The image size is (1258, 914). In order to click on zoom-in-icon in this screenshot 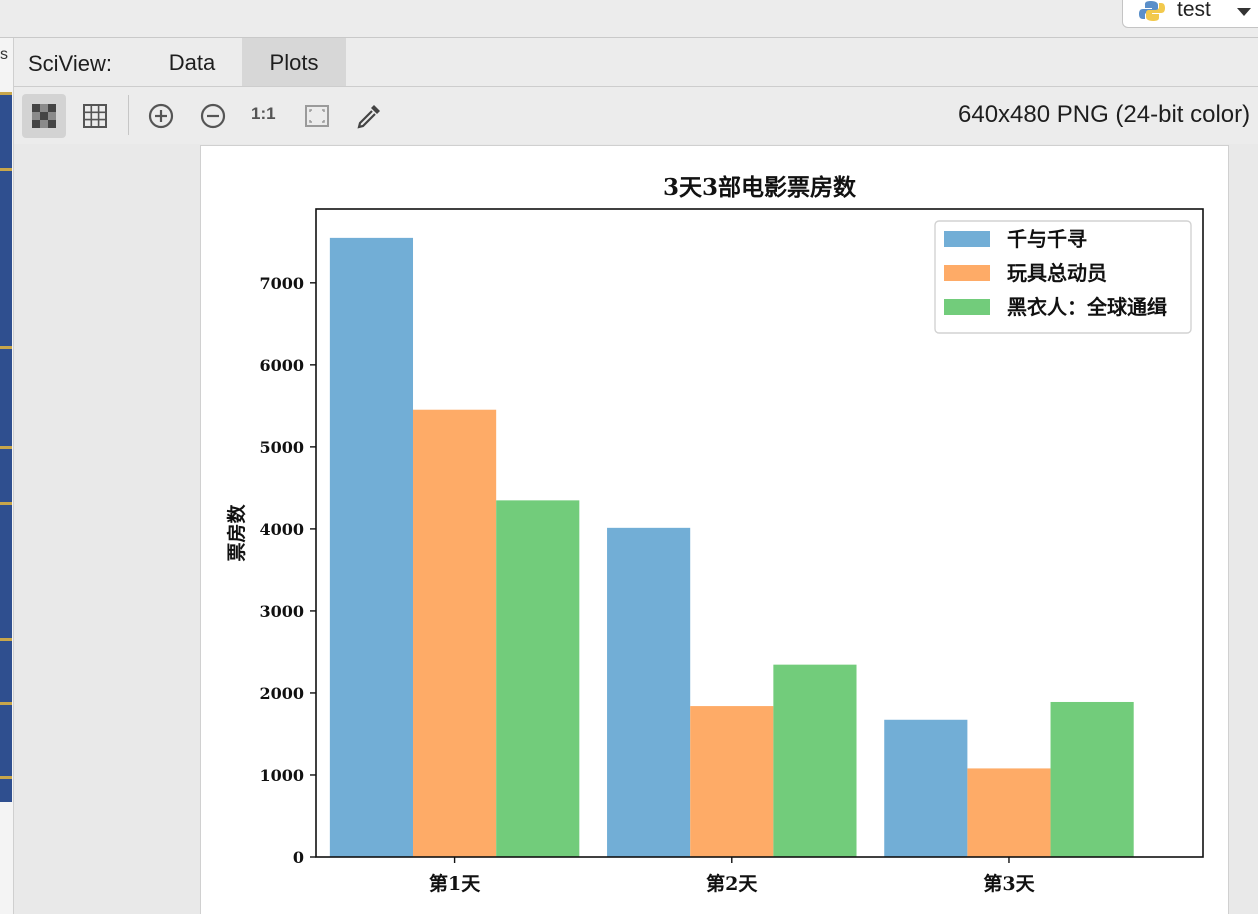, I will do `click(161, 116)`.